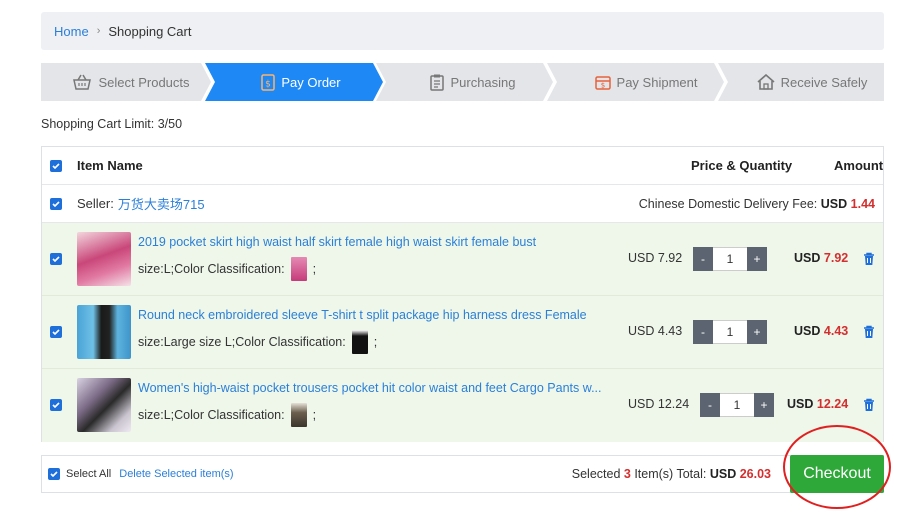 The height and width of the screenshot is (514, 900). I want to click on total-currency: USD, so click(723, 474).